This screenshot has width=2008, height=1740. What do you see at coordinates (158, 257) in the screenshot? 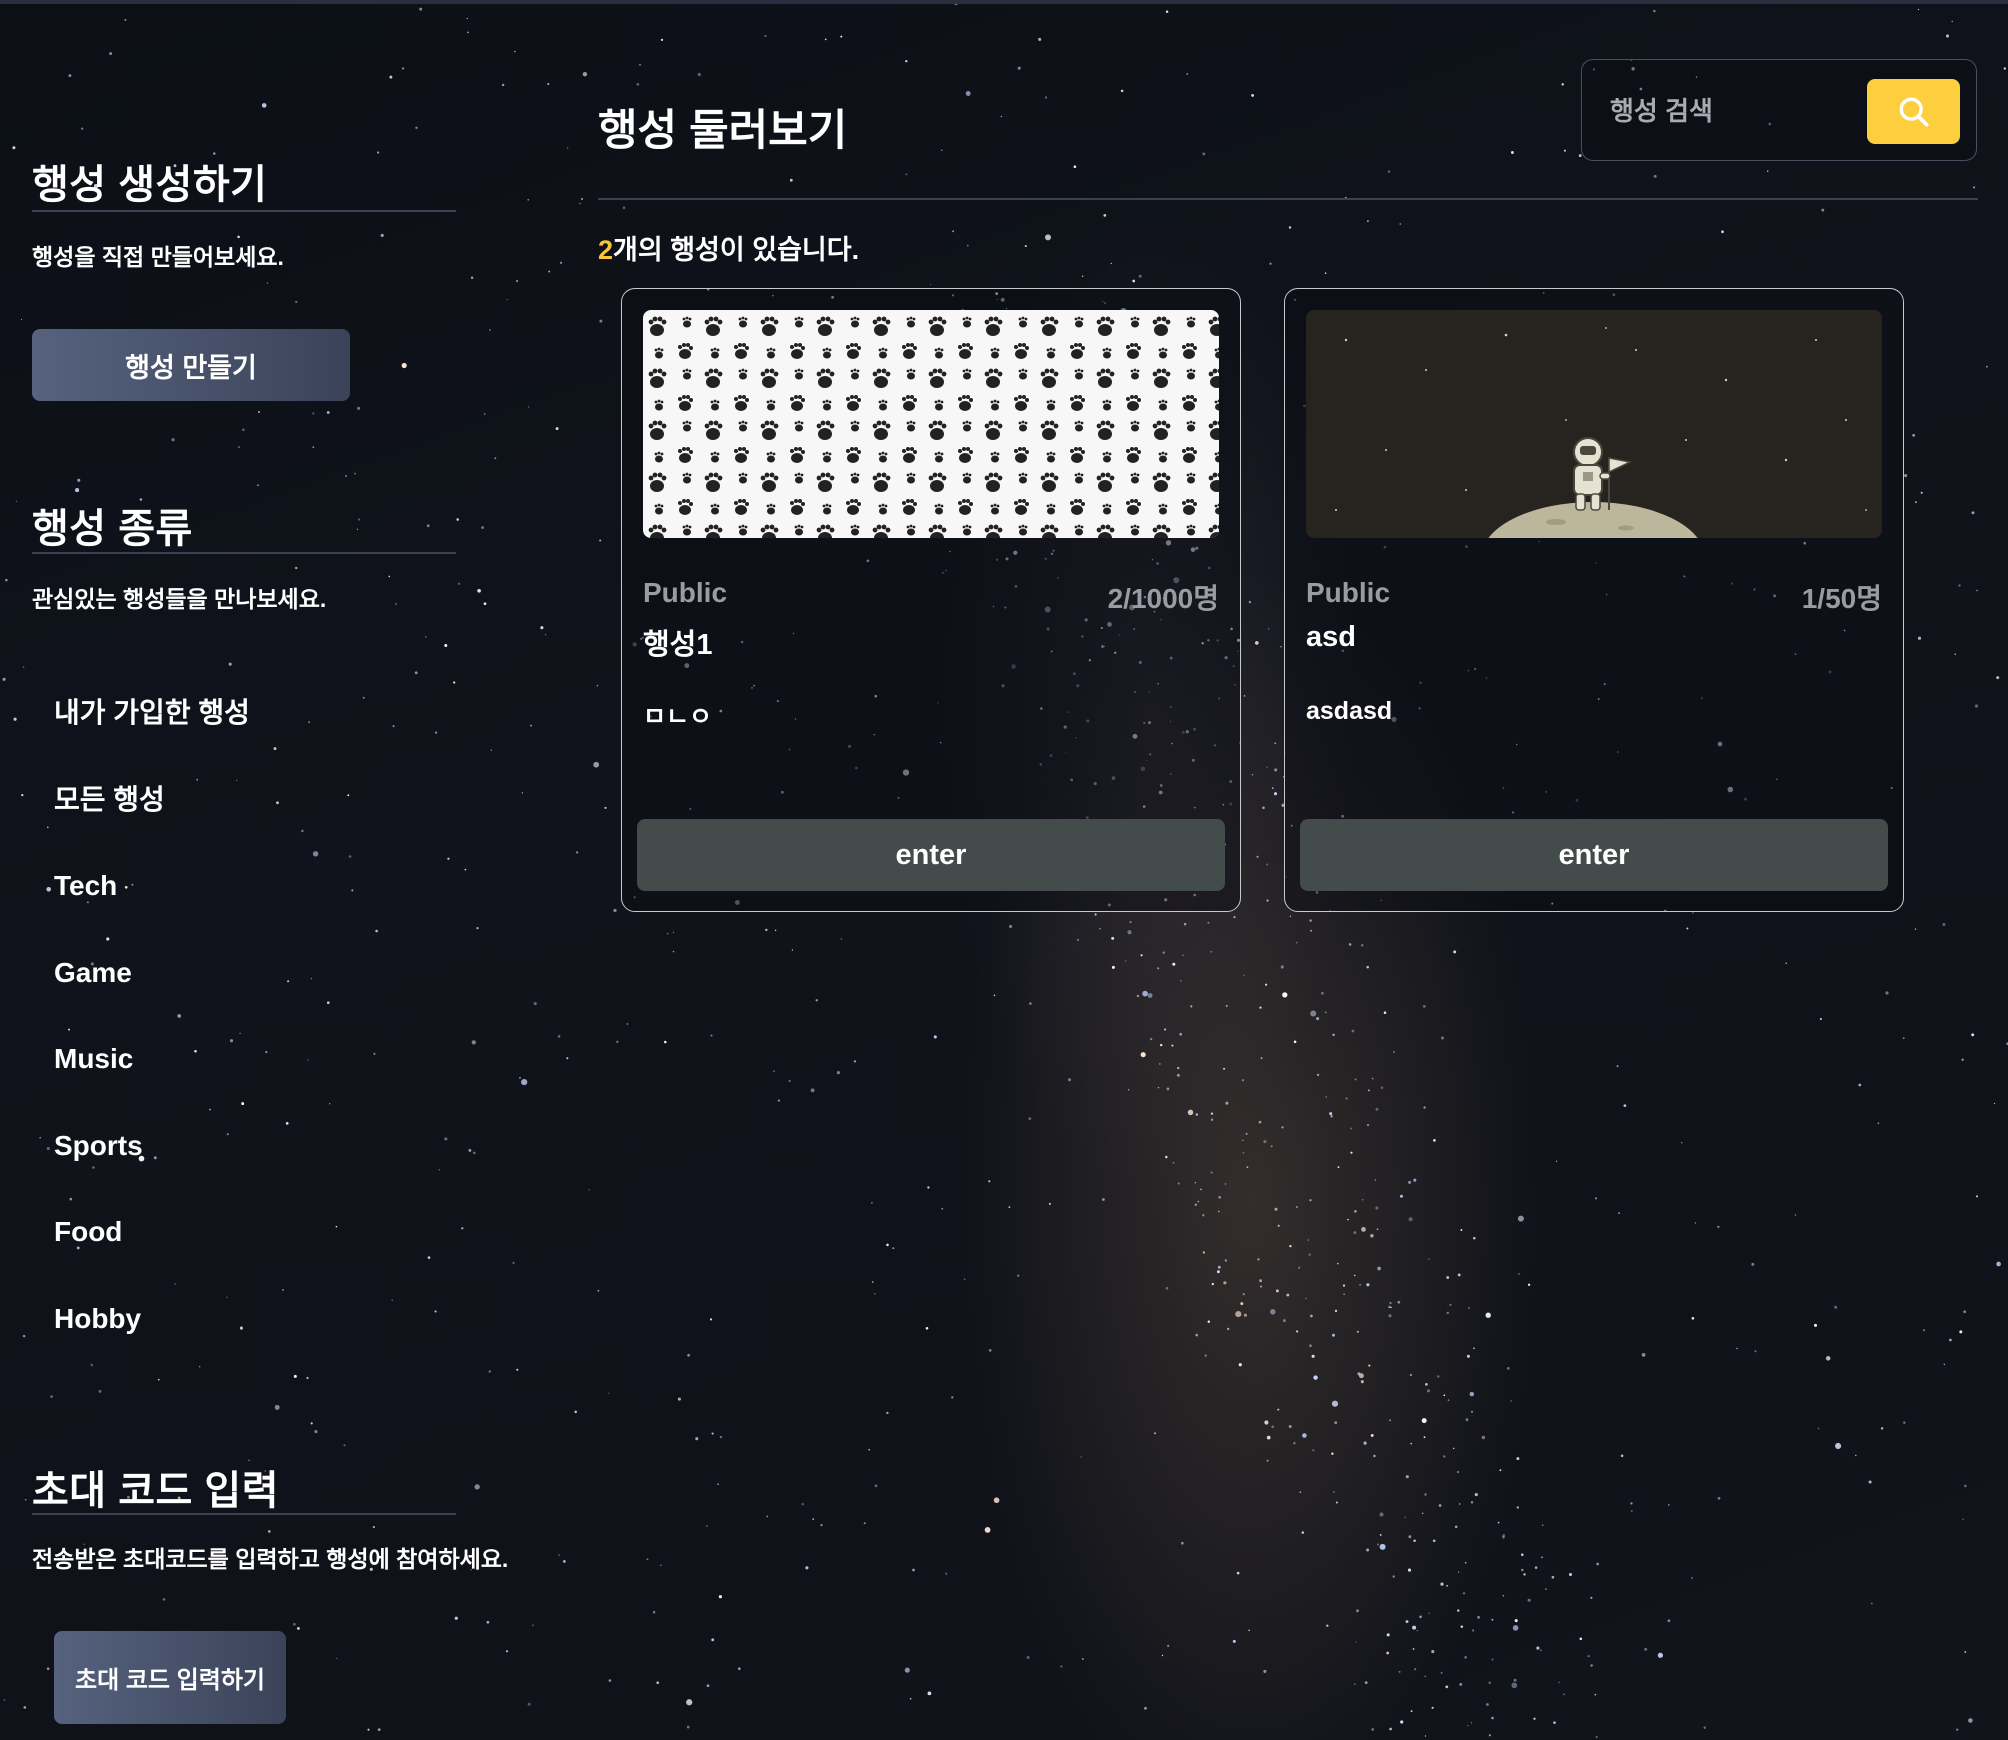
I see `create-section-subtitle: 행성을 직접 만들어보세요.` at bounding box center [158, 257].